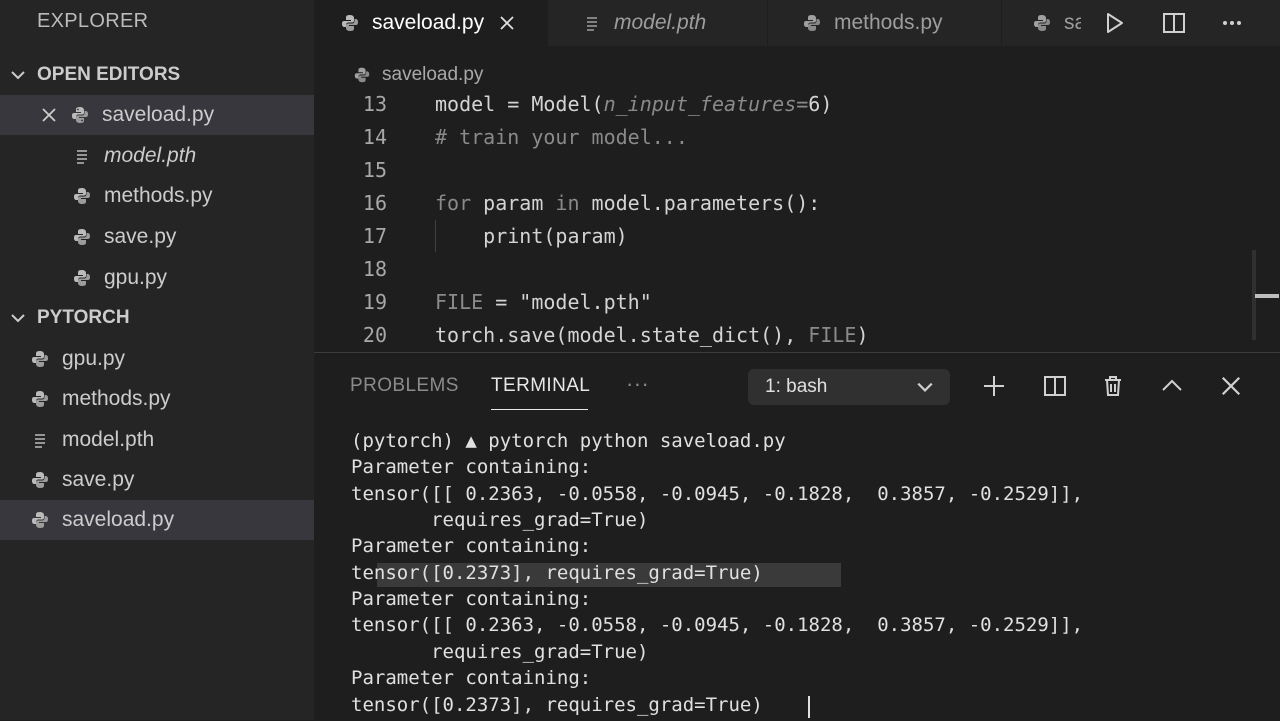 Image resolution: width=1280 pixels, height=721 pixels. I want to click on active-tab-indicator, so click(539, 409).